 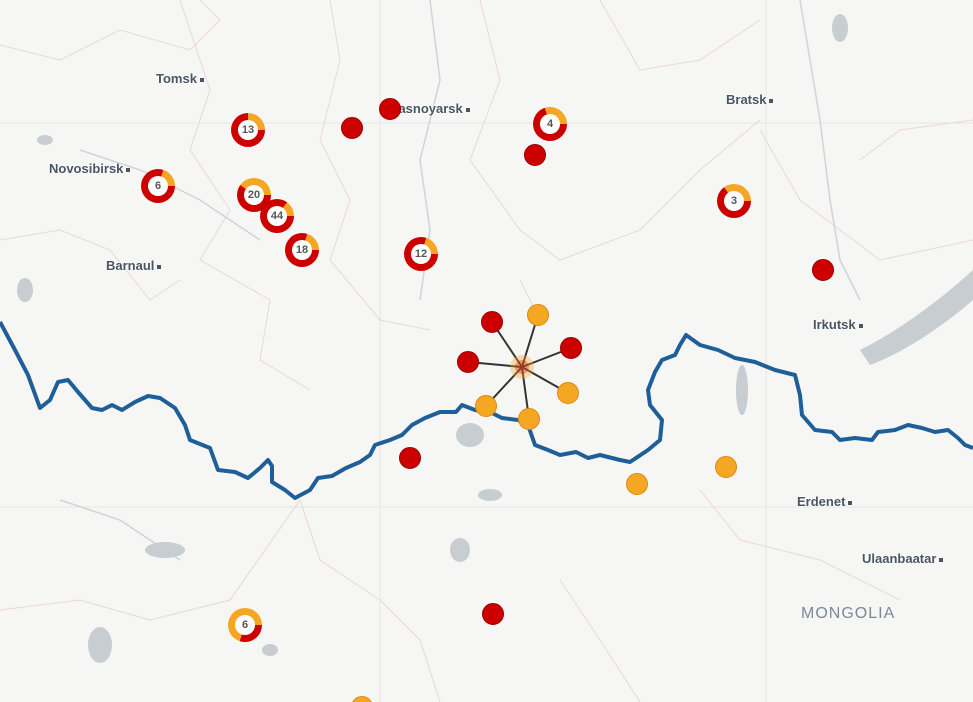 I want to click on cluster-count: 4, so click(x=550, y=124).